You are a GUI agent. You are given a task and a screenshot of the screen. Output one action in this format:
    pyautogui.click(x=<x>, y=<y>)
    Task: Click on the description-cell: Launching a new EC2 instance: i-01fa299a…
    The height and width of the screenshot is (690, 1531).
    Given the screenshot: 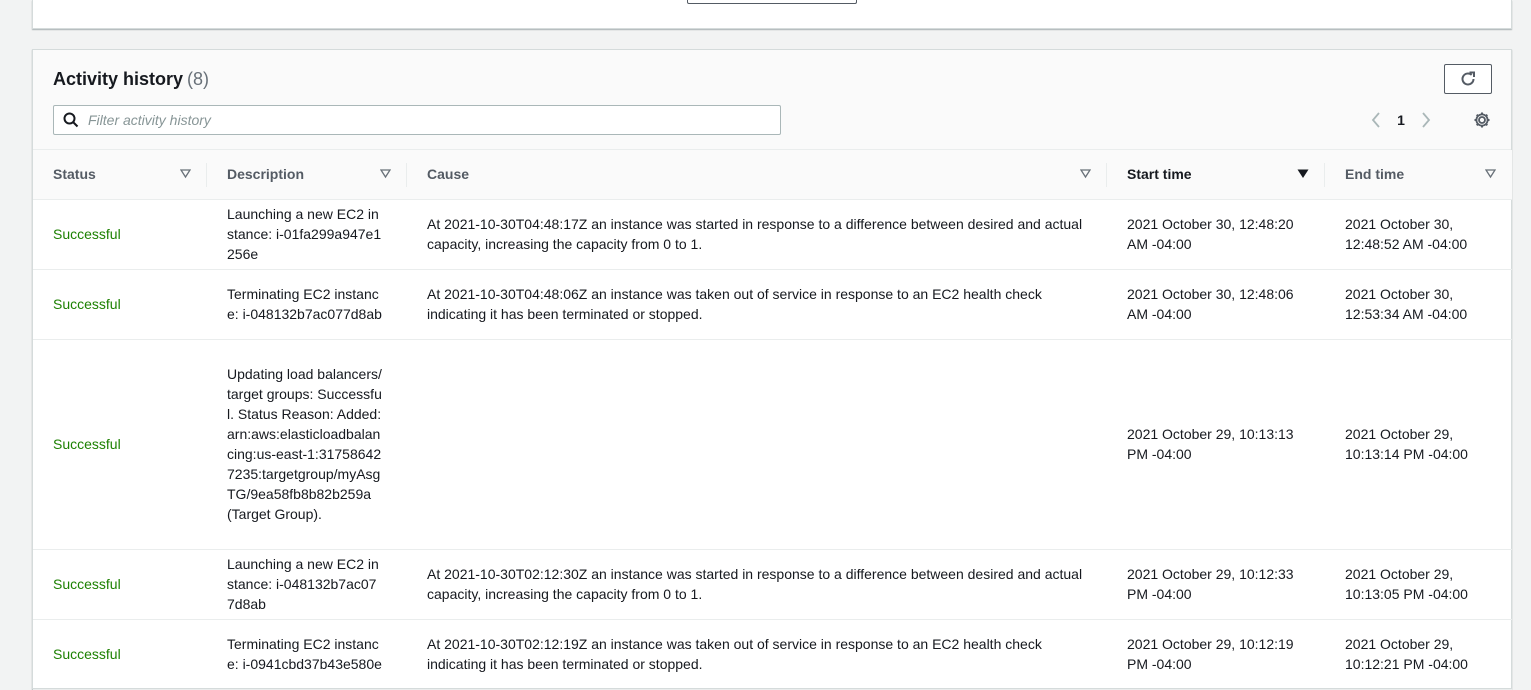 What is the action you would take?
    pyautogui.click(x=307, y=234)
    